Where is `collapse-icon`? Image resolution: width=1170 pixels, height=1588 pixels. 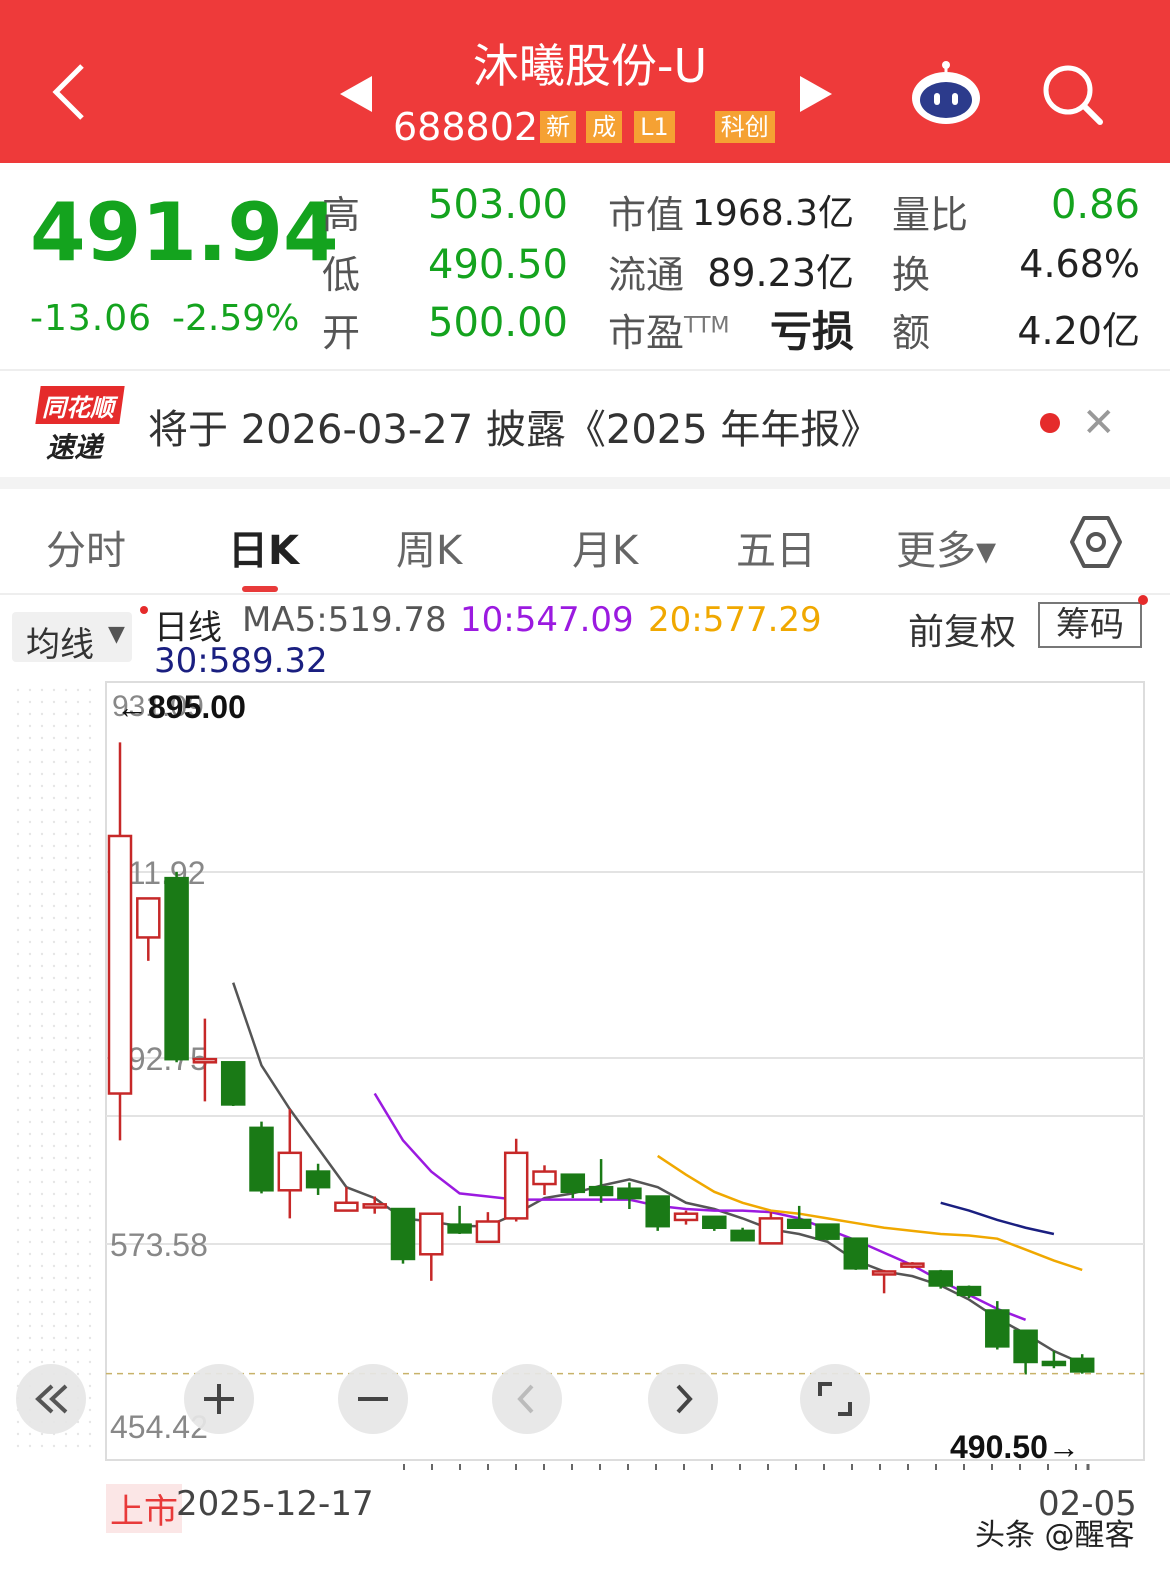
collapse-icon is located at coordinates (51, 1399).